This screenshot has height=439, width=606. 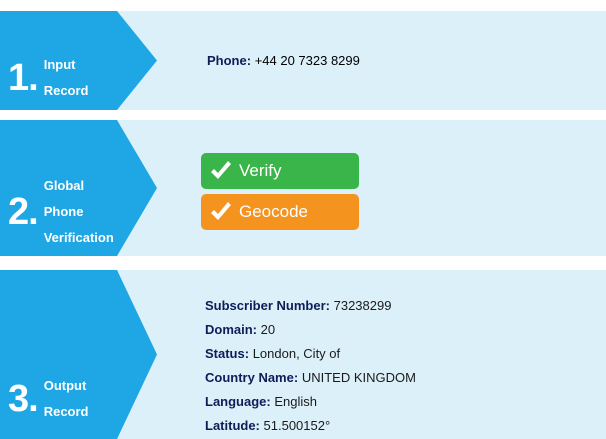 What do you see at coordinates (66, 398) in the screenshot?
I see `step-3-text: Output Record` at bounding box center [66, 398].